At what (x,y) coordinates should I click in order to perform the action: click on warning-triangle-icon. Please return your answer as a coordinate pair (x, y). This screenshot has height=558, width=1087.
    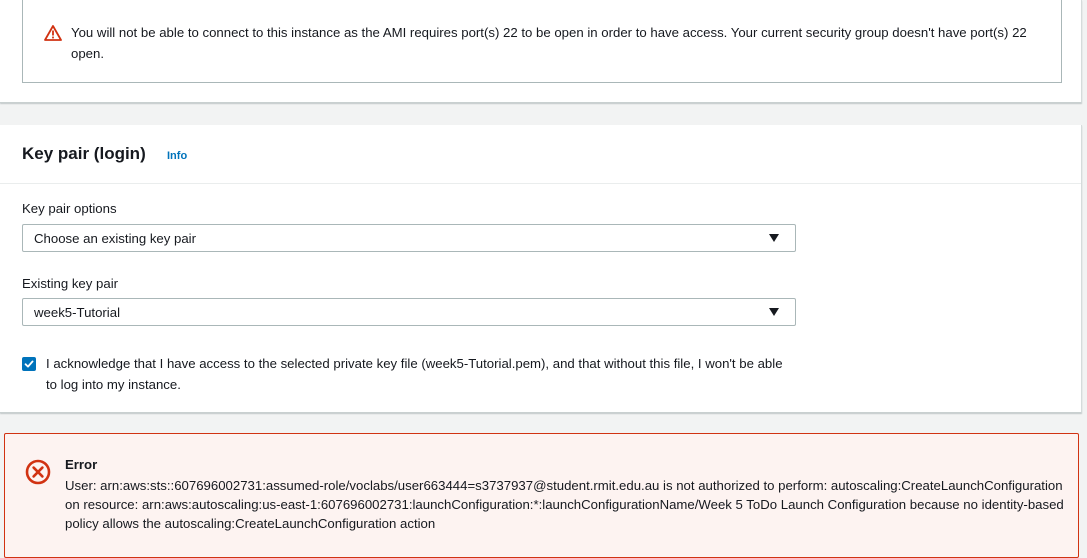
    Looking at the image, I should click on (53, 33).